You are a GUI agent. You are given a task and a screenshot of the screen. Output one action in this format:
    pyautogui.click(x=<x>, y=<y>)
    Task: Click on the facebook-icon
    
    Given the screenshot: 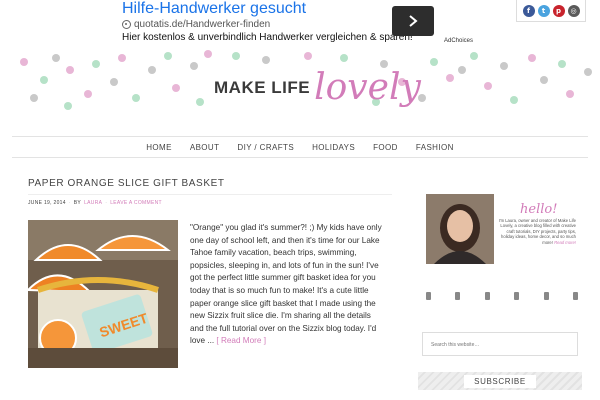 What is the action you would take?
    pyautogui.click(x=428, y=296)
    